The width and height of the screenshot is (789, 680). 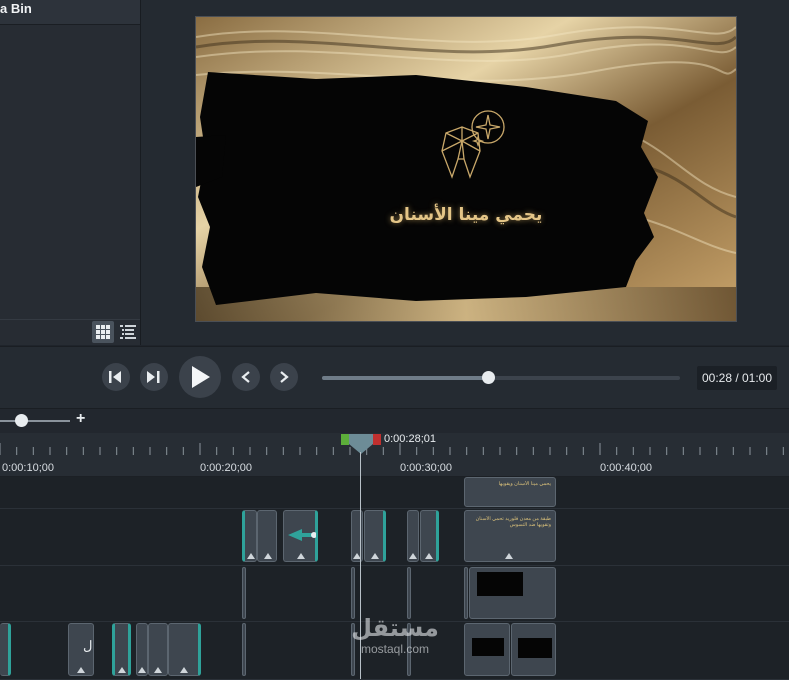 I want to click on ruler-label: 0:00:30;00, so click(x=426, y=468).